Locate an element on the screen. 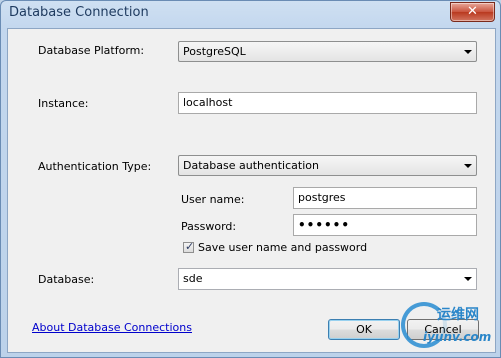  title-bar: Database Connection ✕ is located at coordinates (250, 15).